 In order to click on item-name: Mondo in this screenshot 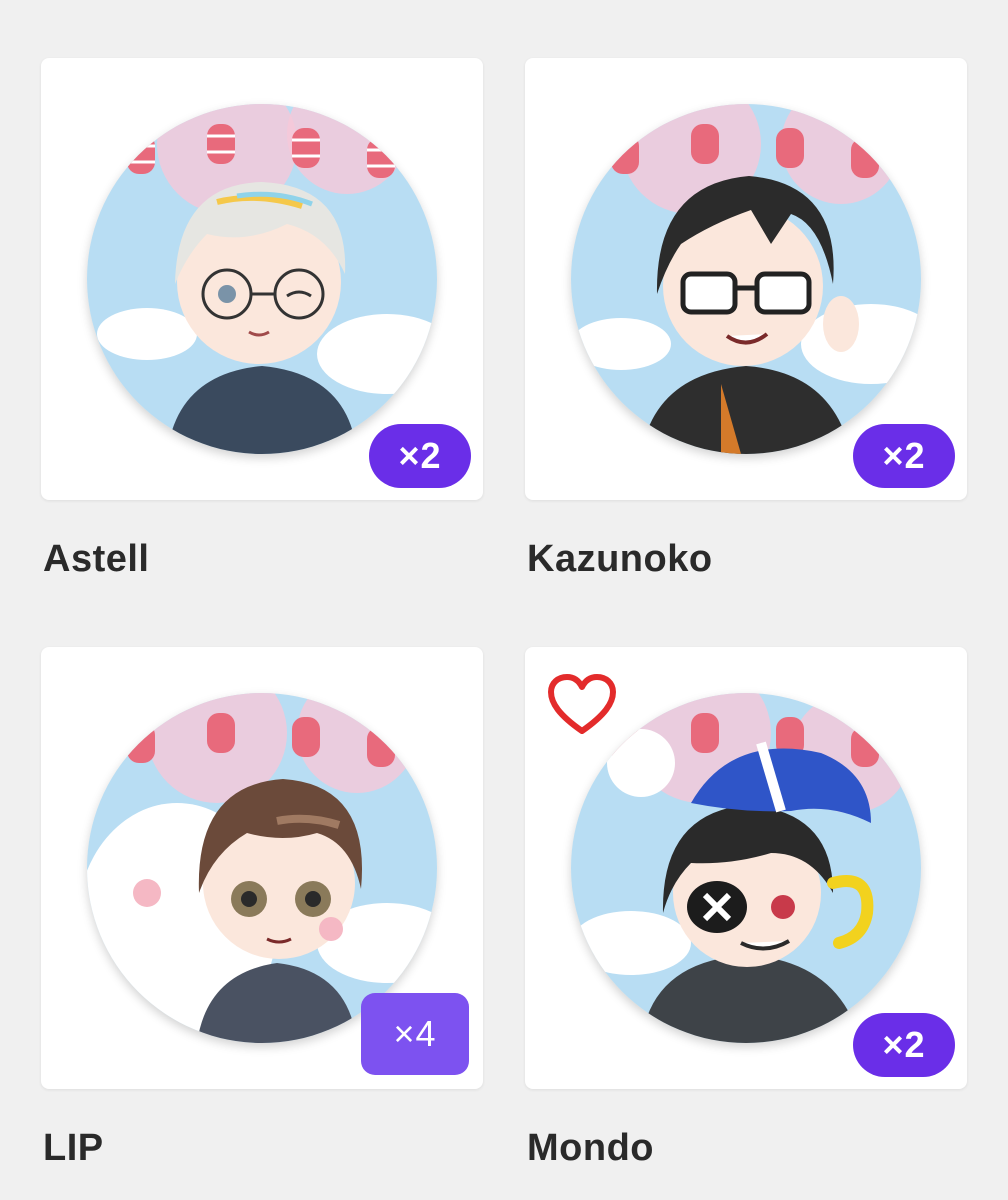, I will do `click(591, 1148)`.